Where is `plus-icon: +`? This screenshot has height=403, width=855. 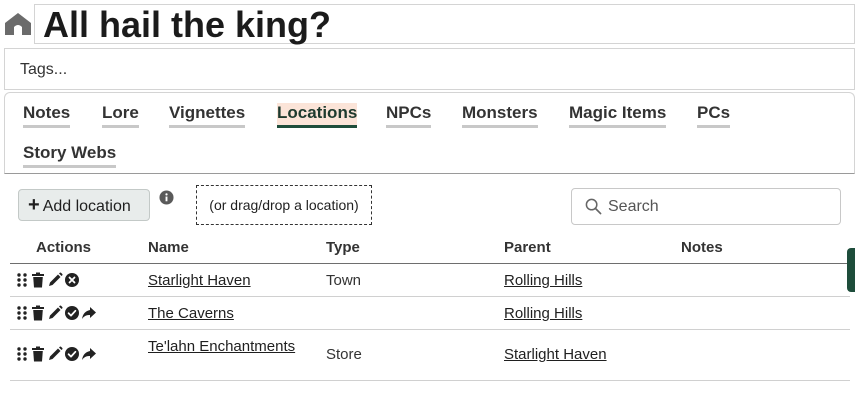
plus-icon: + is located at coordinates (34, 205).